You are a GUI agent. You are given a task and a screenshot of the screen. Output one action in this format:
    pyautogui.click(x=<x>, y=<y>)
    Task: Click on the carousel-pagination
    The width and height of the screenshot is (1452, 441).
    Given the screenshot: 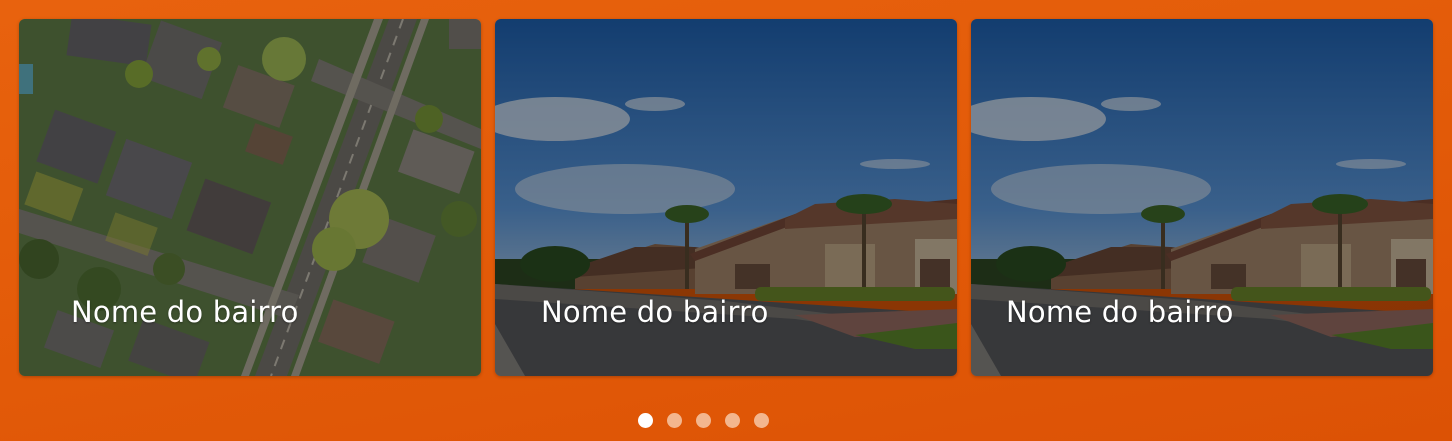 What is the action you would take?
    pyautogui.click(x=703, y=420)
    